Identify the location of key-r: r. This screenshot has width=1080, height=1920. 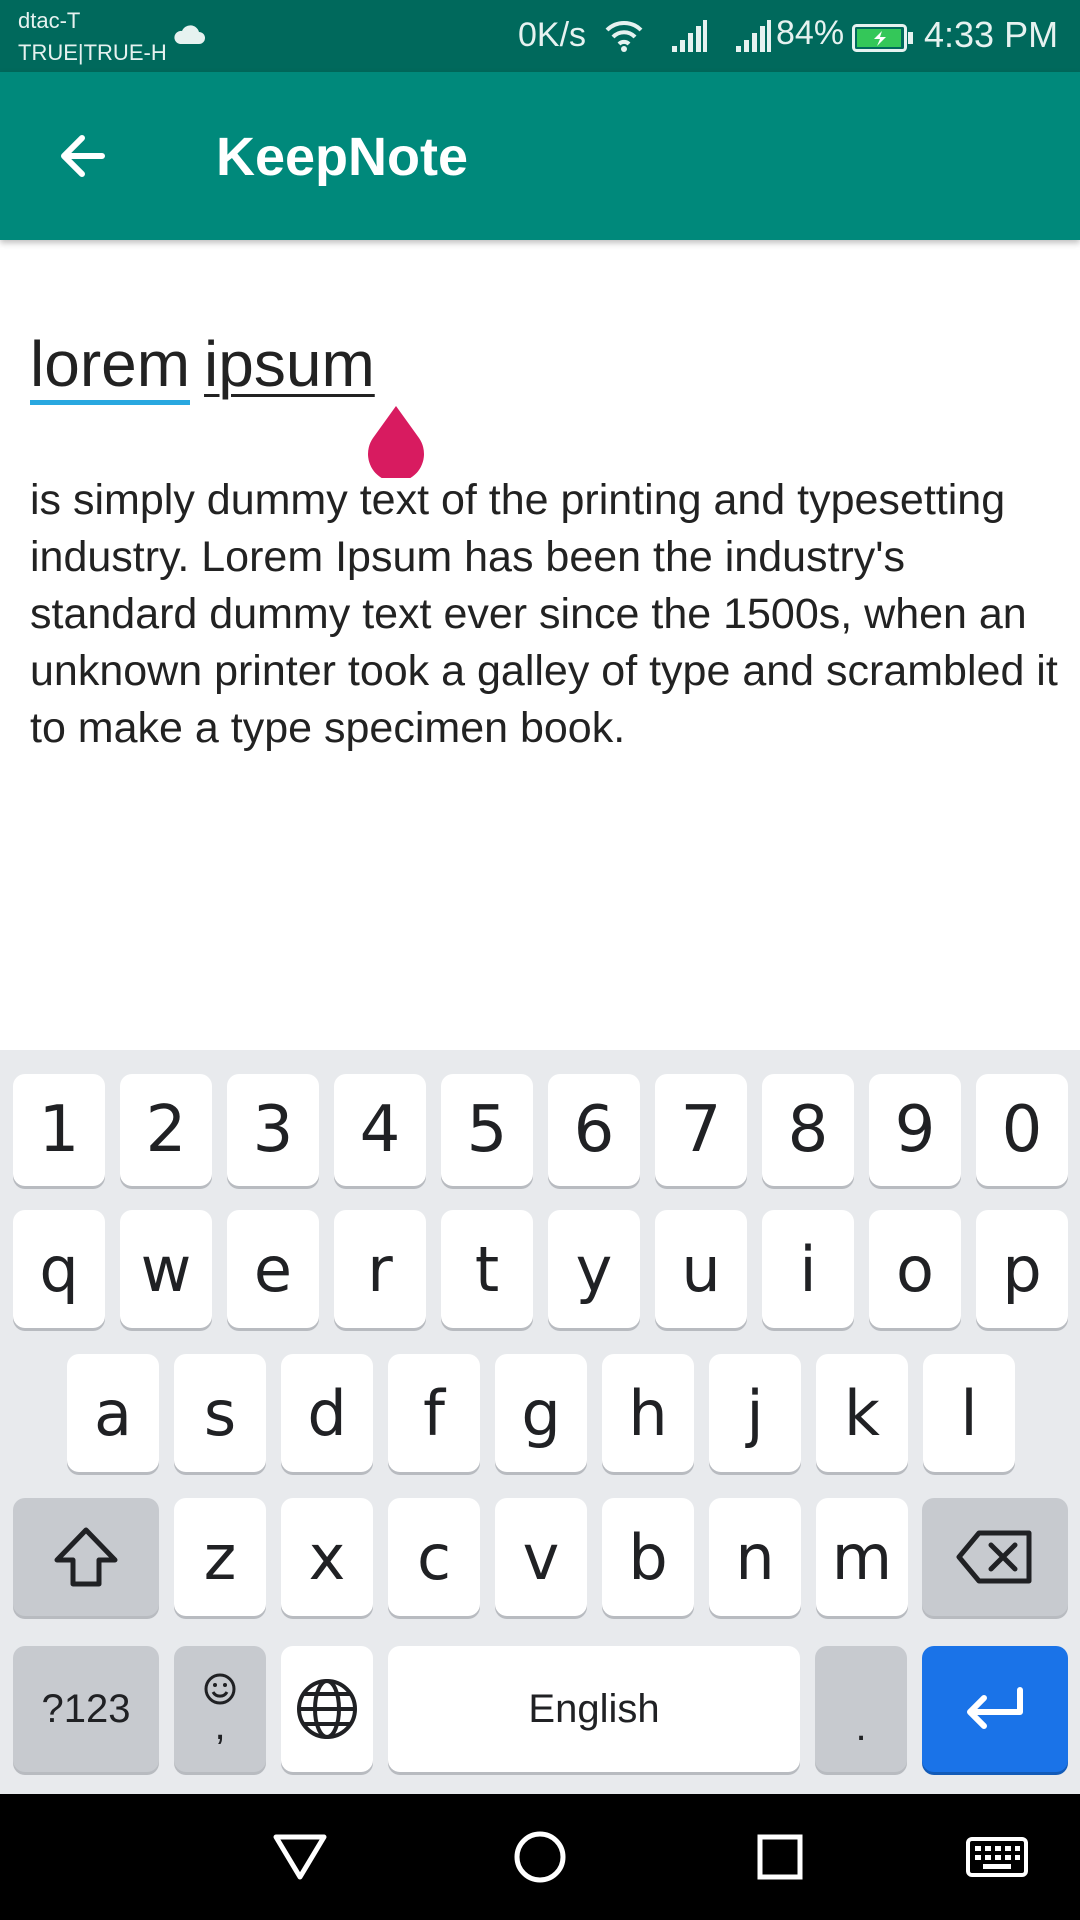
(380, 1269).